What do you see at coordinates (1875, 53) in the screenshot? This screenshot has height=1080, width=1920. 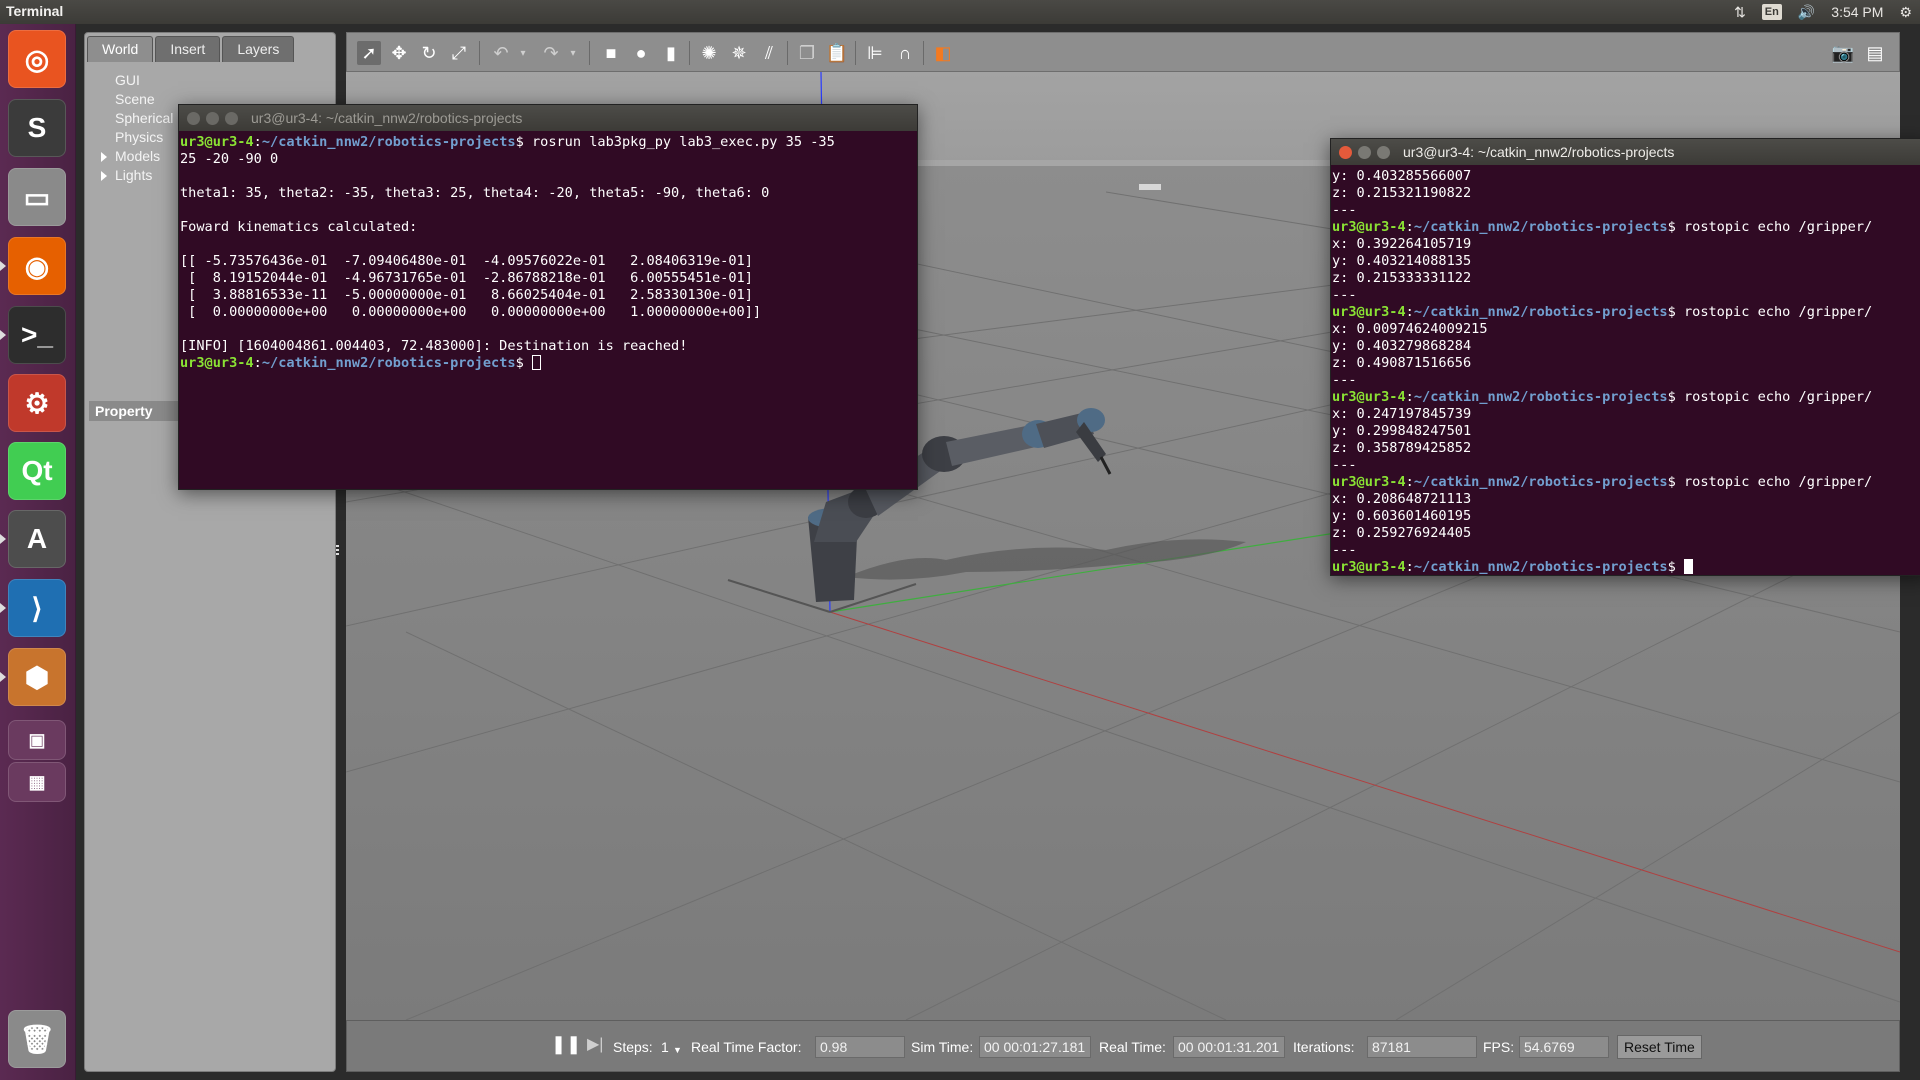 I see `record-log-icon: ▤` at bounding box center [1875, 53].